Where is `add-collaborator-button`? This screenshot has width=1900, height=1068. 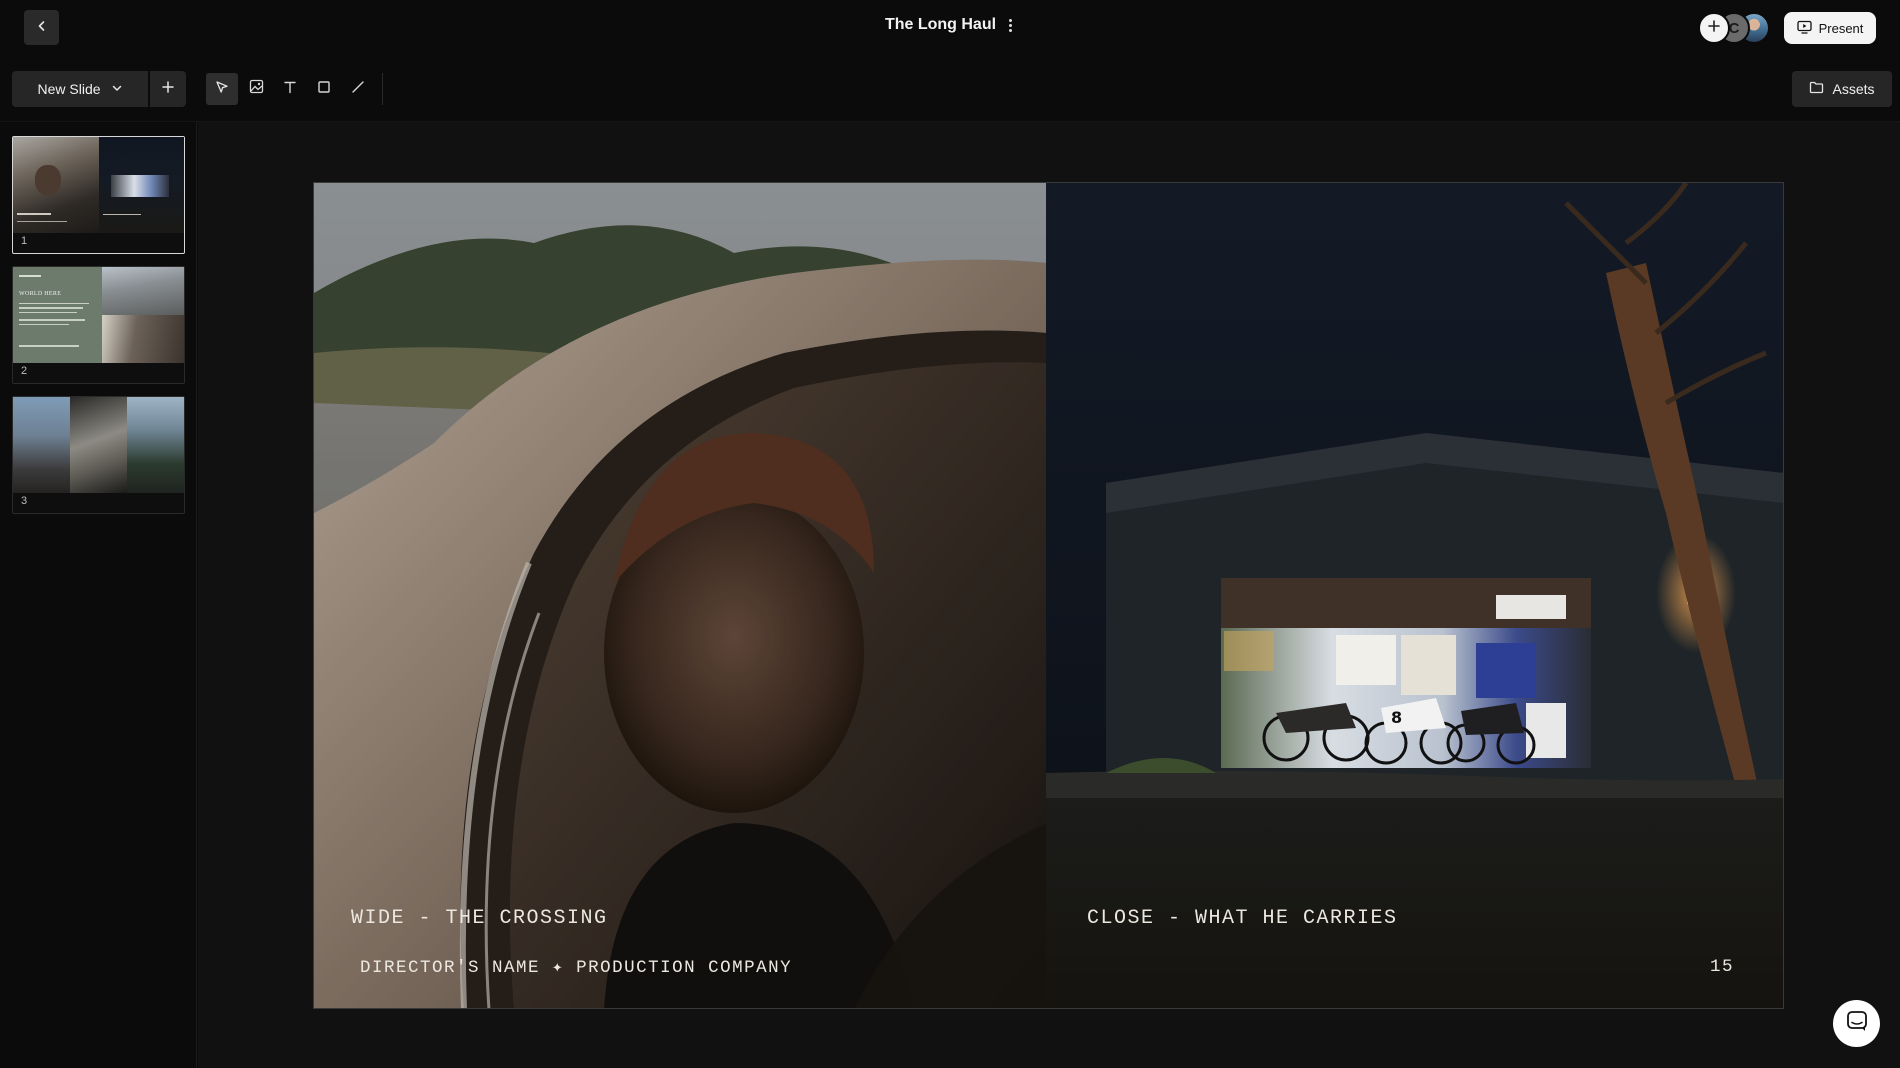 add-collaborator-button is located at coordinates (1714, 28).